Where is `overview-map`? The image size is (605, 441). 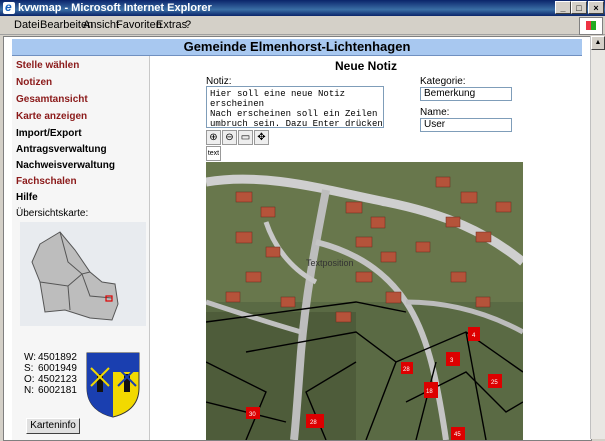
overview-map is located at coordinates (83, 274).